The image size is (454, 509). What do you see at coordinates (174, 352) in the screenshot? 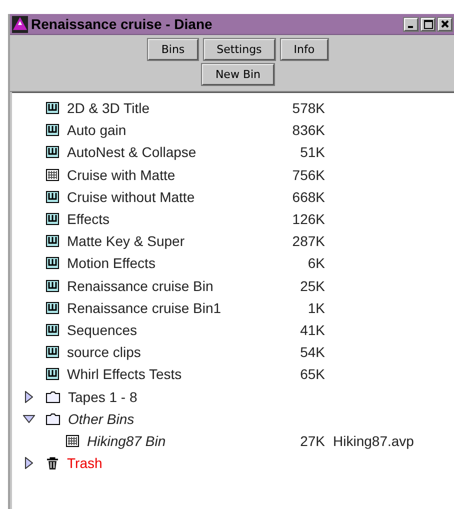
I see `item-name: source clips` at bounding box center [174, 352].